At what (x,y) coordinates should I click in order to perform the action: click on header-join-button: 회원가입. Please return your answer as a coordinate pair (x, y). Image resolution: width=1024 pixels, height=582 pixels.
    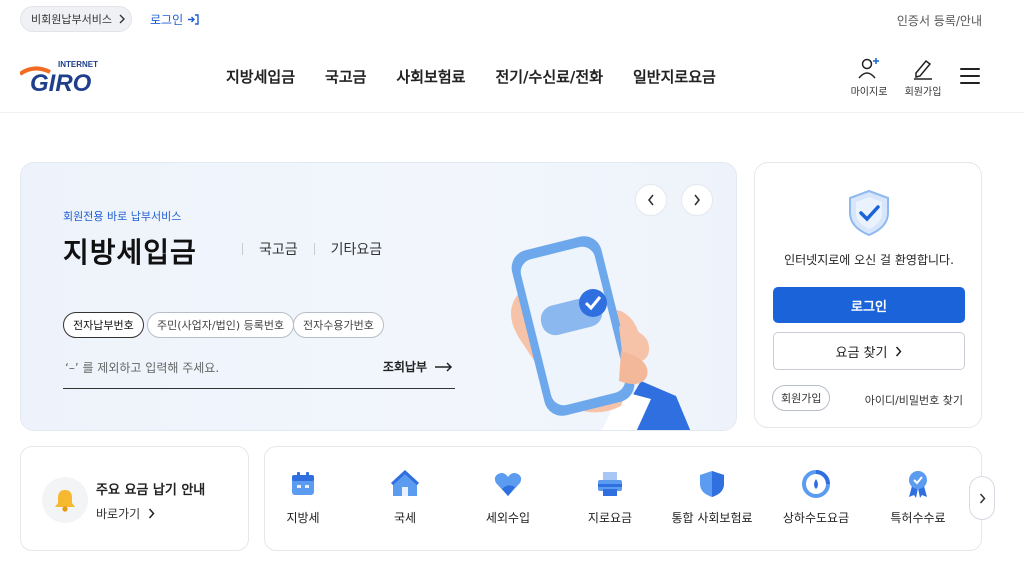
    Looking at the image, I should click on (923, 78).